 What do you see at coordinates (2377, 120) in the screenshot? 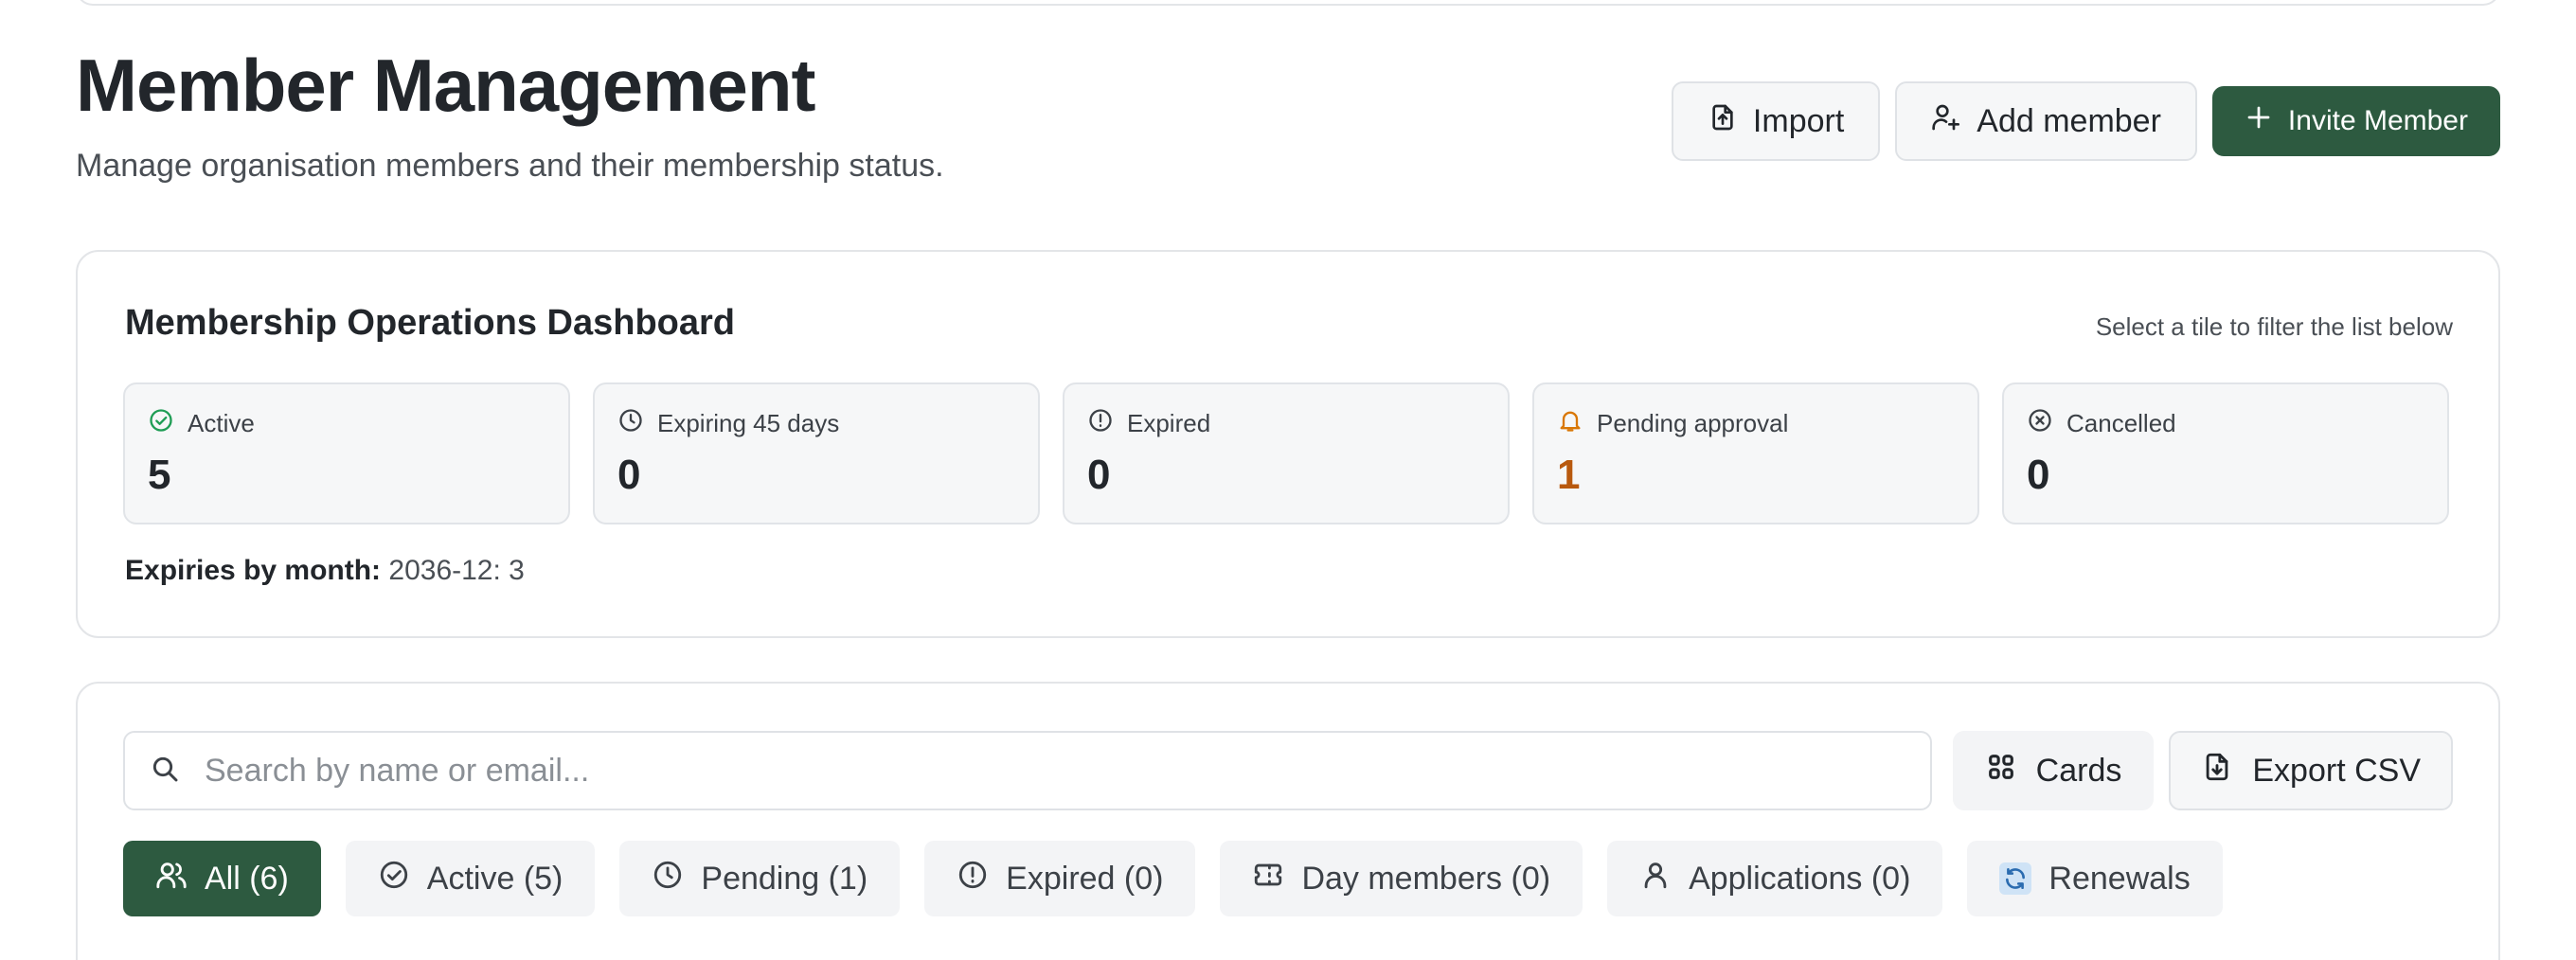
I see `invite-member-label: Invite Member` at bounding box center [2377, 120].